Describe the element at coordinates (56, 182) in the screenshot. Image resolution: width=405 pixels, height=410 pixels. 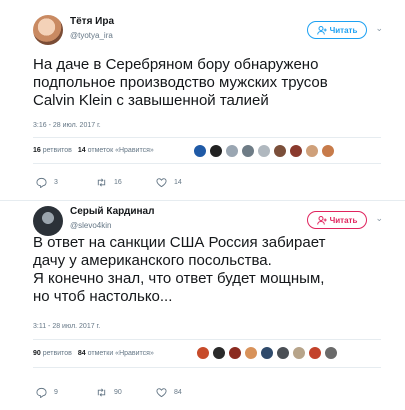
I see `reply-count: 3` at that location.